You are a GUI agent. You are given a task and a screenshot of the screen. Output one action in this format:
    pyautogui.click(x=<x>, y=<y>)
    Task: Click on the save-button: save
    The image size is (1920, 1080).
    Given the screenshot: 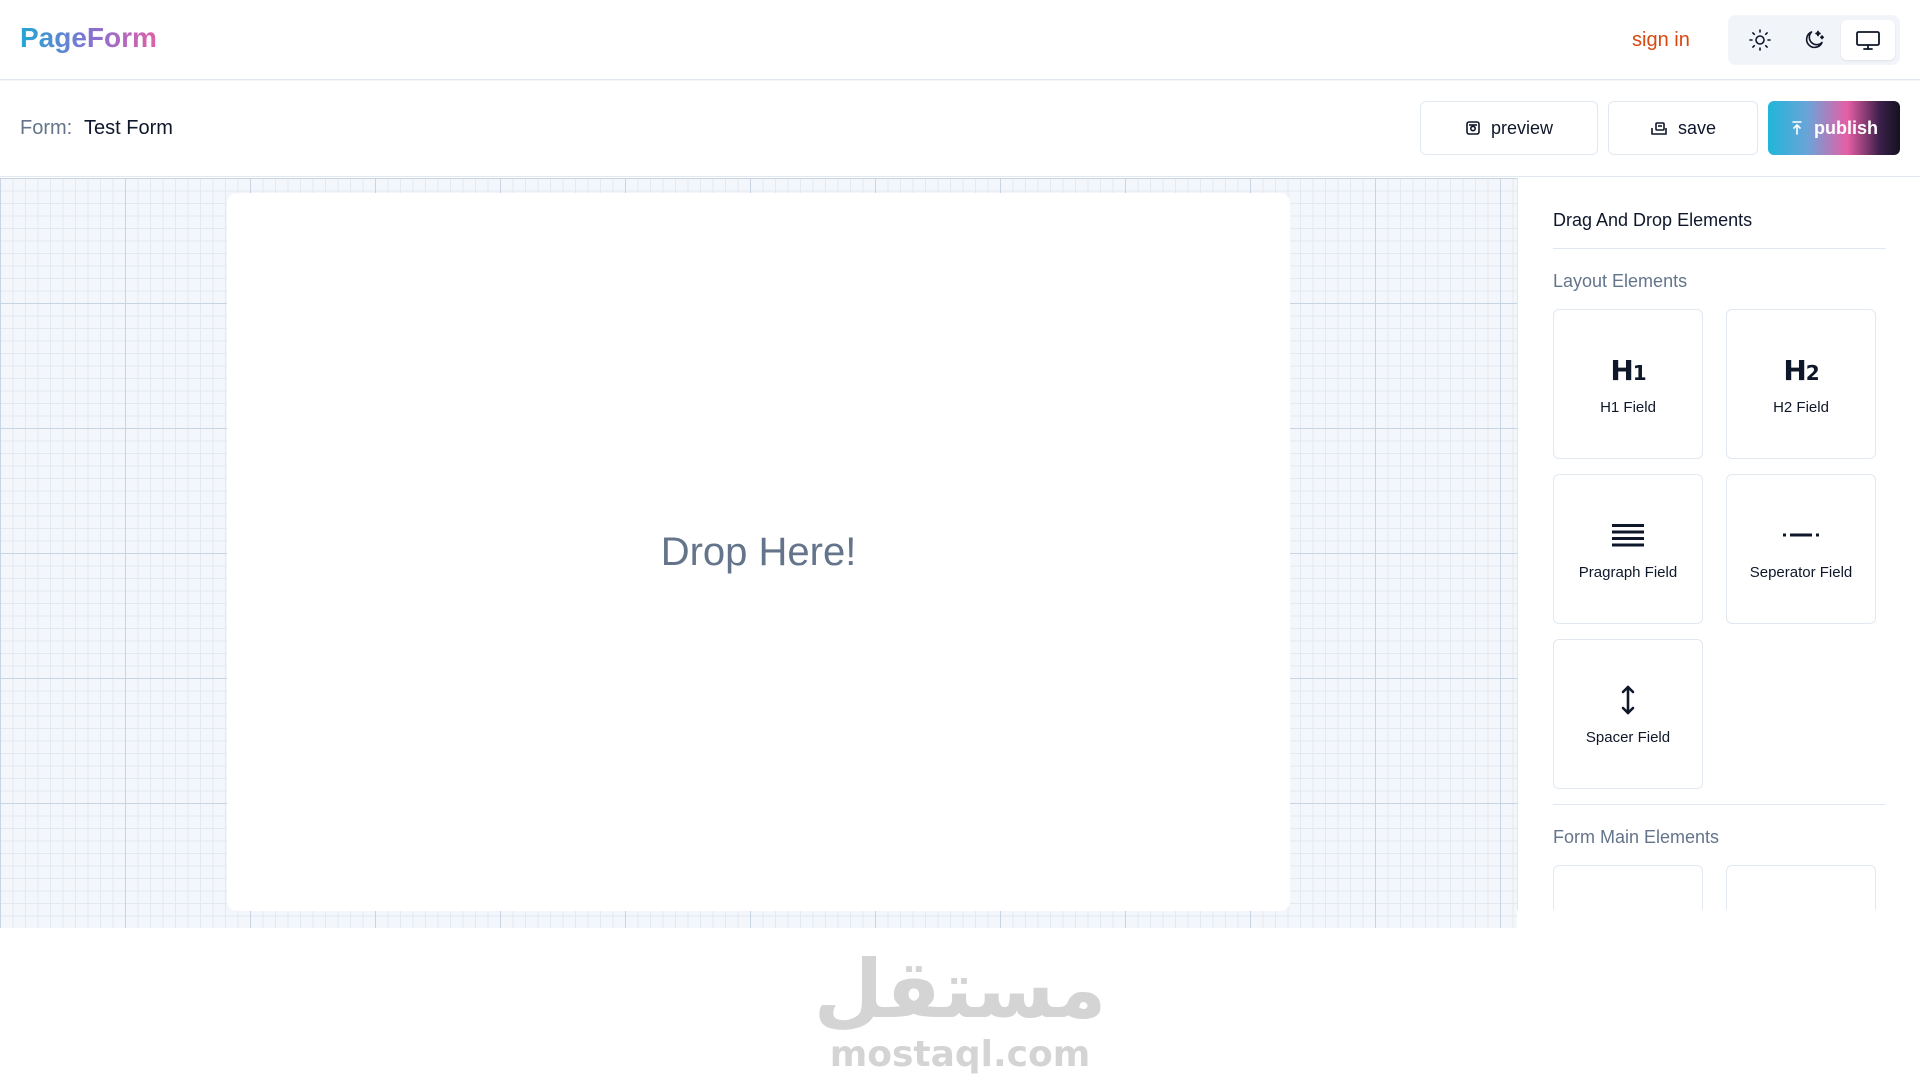 What is the action you would take?
    pyautogui.click(x=1683, y=128)
    